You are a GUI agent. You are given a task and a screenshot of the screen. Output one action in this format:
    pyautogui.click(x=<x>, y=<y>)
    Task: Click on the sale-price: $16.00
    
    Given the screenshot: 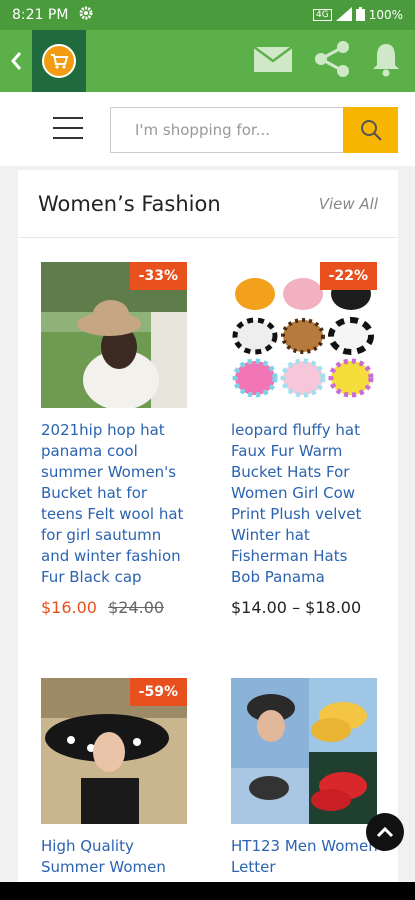 What is the action you would take?
    pyautogui.click(x=69, y=607)
    